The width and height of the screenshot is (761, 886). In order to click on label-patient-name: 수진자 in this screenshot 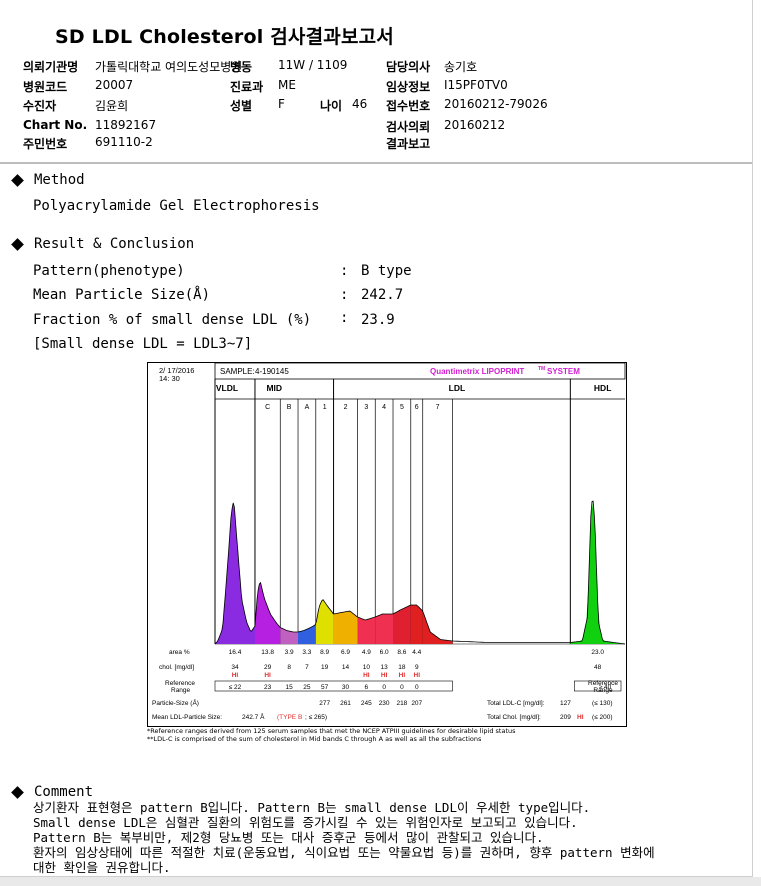, I will do `click(40, 106)`.